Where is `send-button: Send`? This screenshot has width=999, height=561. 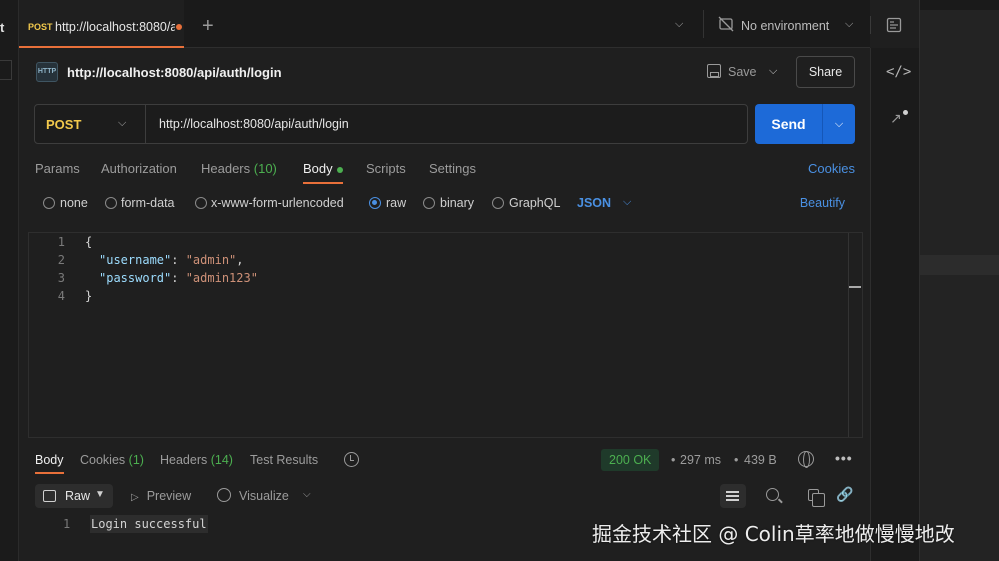 send-button: Send is located at coordinates (788, 124).